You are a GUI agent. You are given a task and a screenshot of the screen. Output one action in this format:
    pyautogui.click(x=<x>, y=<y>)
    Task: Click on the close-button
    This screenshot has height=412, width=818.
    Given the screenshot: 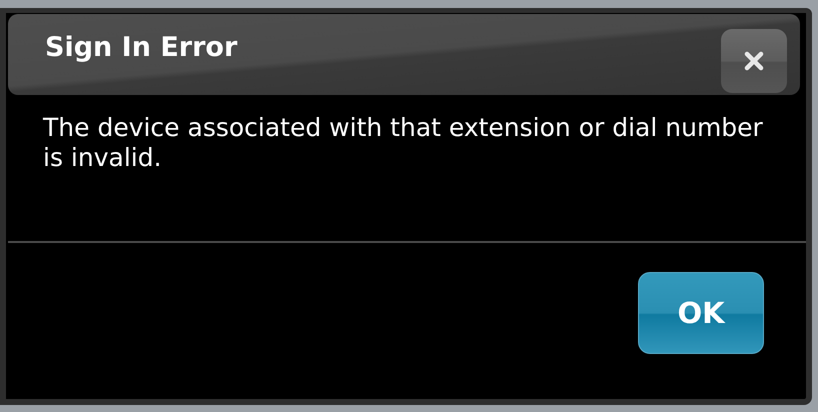 What is the action you would take?
    pyautogui.click(x=754, y=60)
    